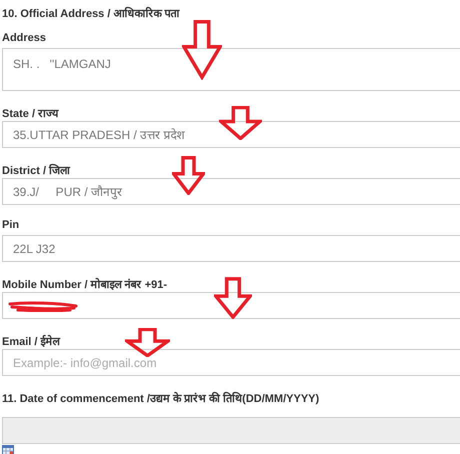  Describe the element at coordinates (32, 340) in the screenshot. I see `field-label: Email / ईमेल` at that location.